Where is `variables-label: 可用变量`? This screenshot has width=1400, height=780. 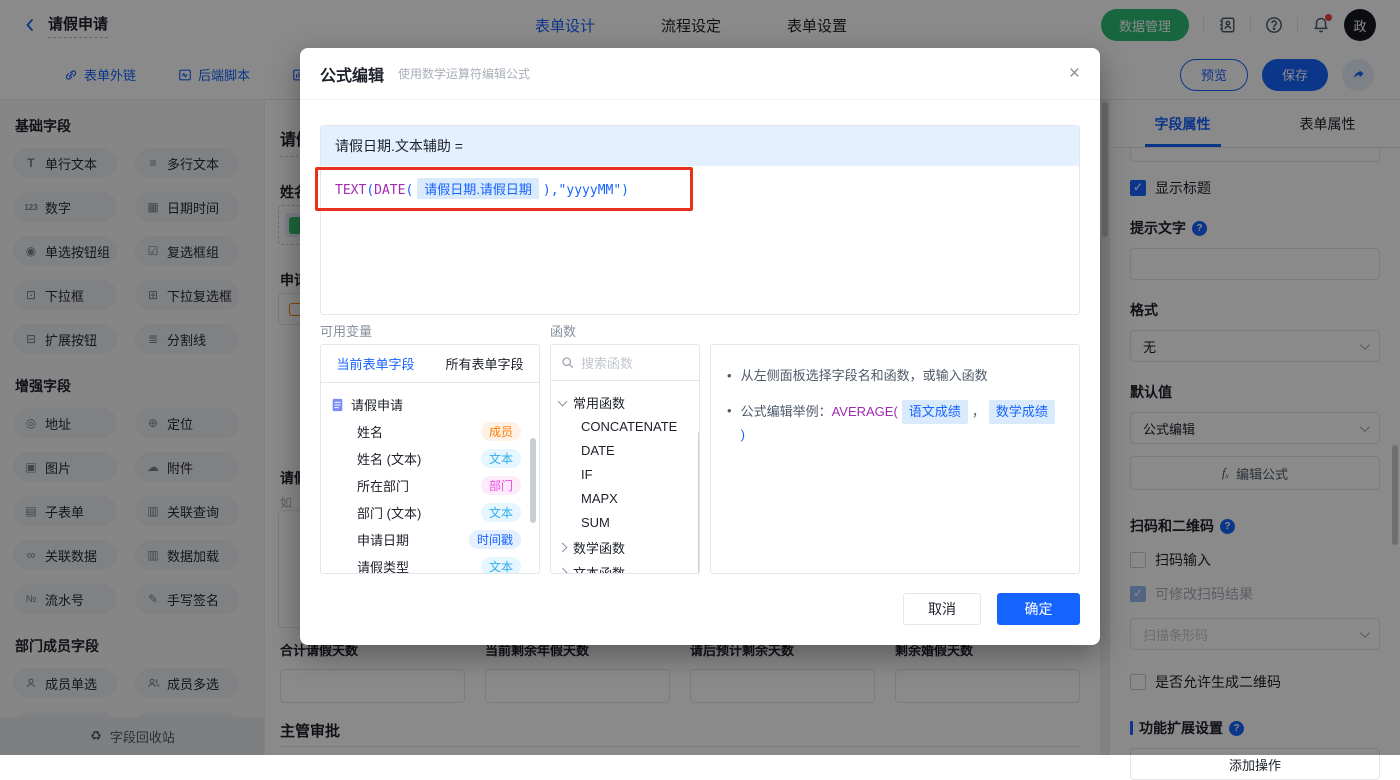
variables-label: 可用变量 is located at coordinates (346, 331).